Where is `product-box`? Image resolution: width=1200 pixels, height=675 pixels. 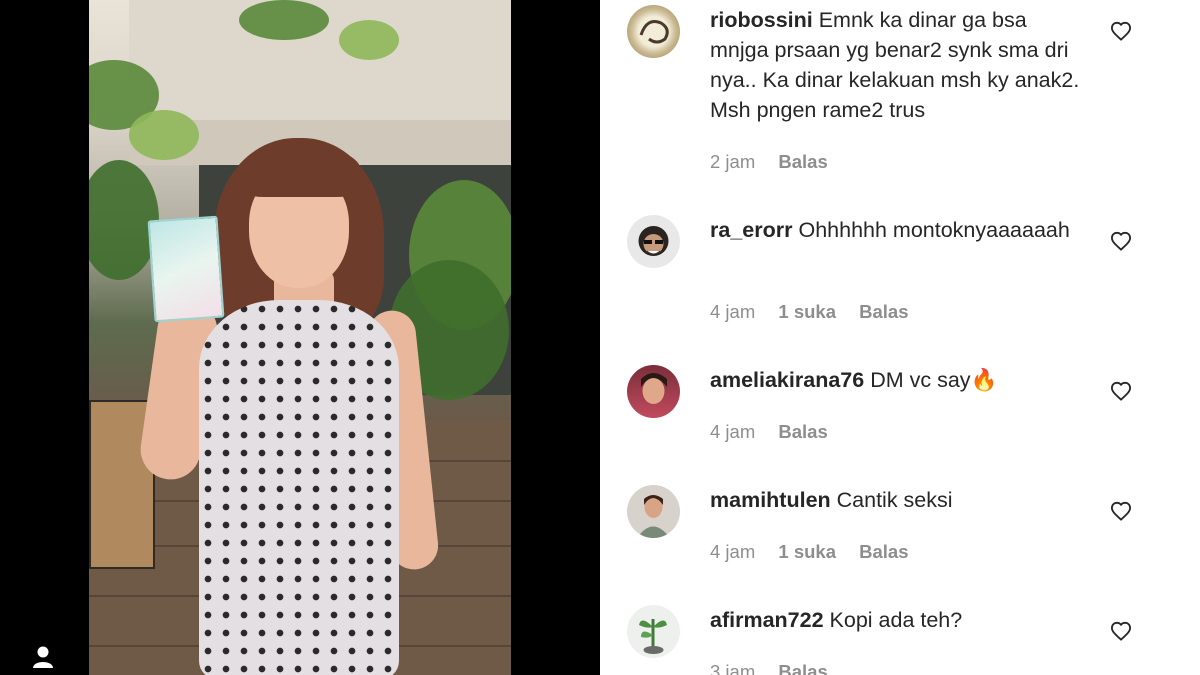 product-box is located at coordinates (186, 269).